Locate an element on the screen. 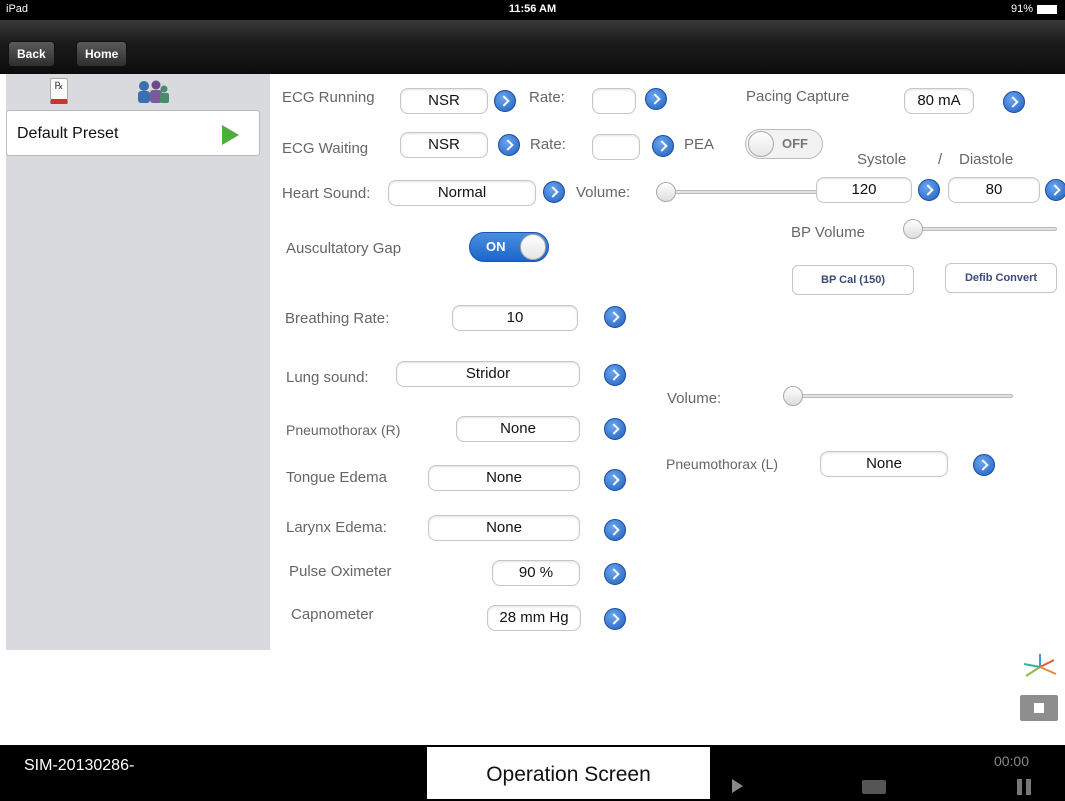  auscultatory-gap-toggle-knob is located at coordinates (533, 247).